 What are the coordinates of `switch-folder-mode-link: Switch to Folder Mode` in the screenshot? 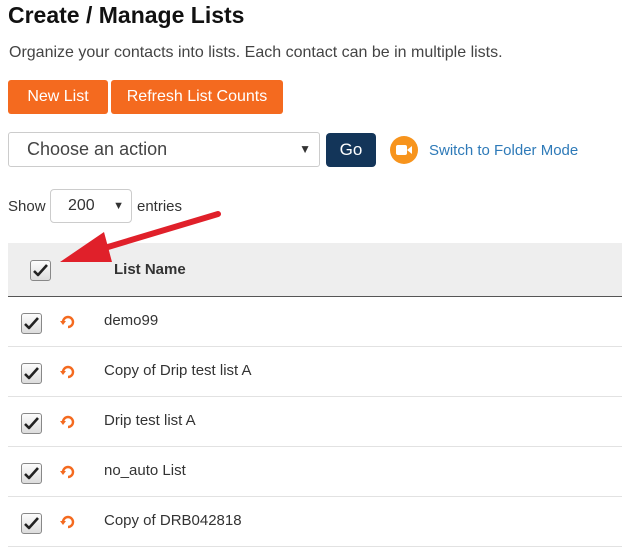 It's located at (484, 150).